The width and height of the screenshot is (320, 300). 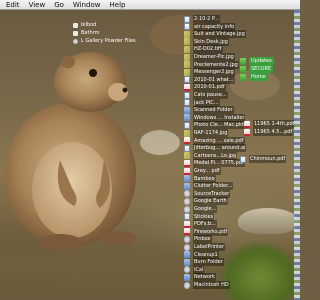 I want to click on desktop-item-updates: Updates, so click(x=257, y=61).